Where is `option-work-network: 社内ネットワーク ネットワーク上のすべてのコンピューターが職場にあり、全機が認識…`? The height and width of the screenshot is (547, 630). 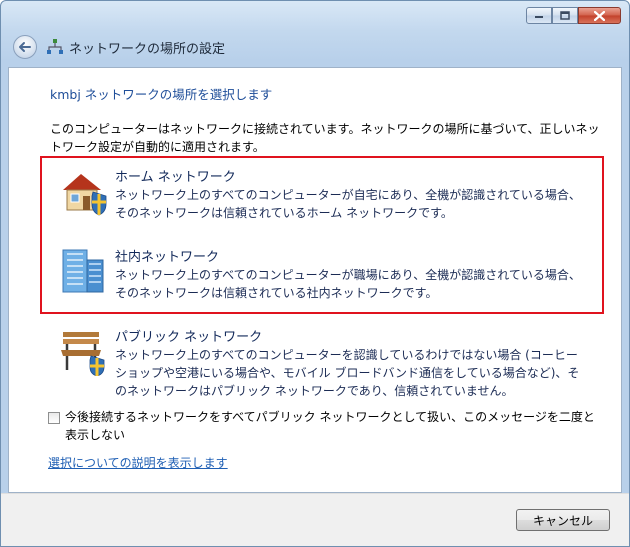 option-work-network: 社内ネットワーク ネットワーク上のすべてのコンピューターが職場にあり、全機が認識… is located at coordinates (329, 276).